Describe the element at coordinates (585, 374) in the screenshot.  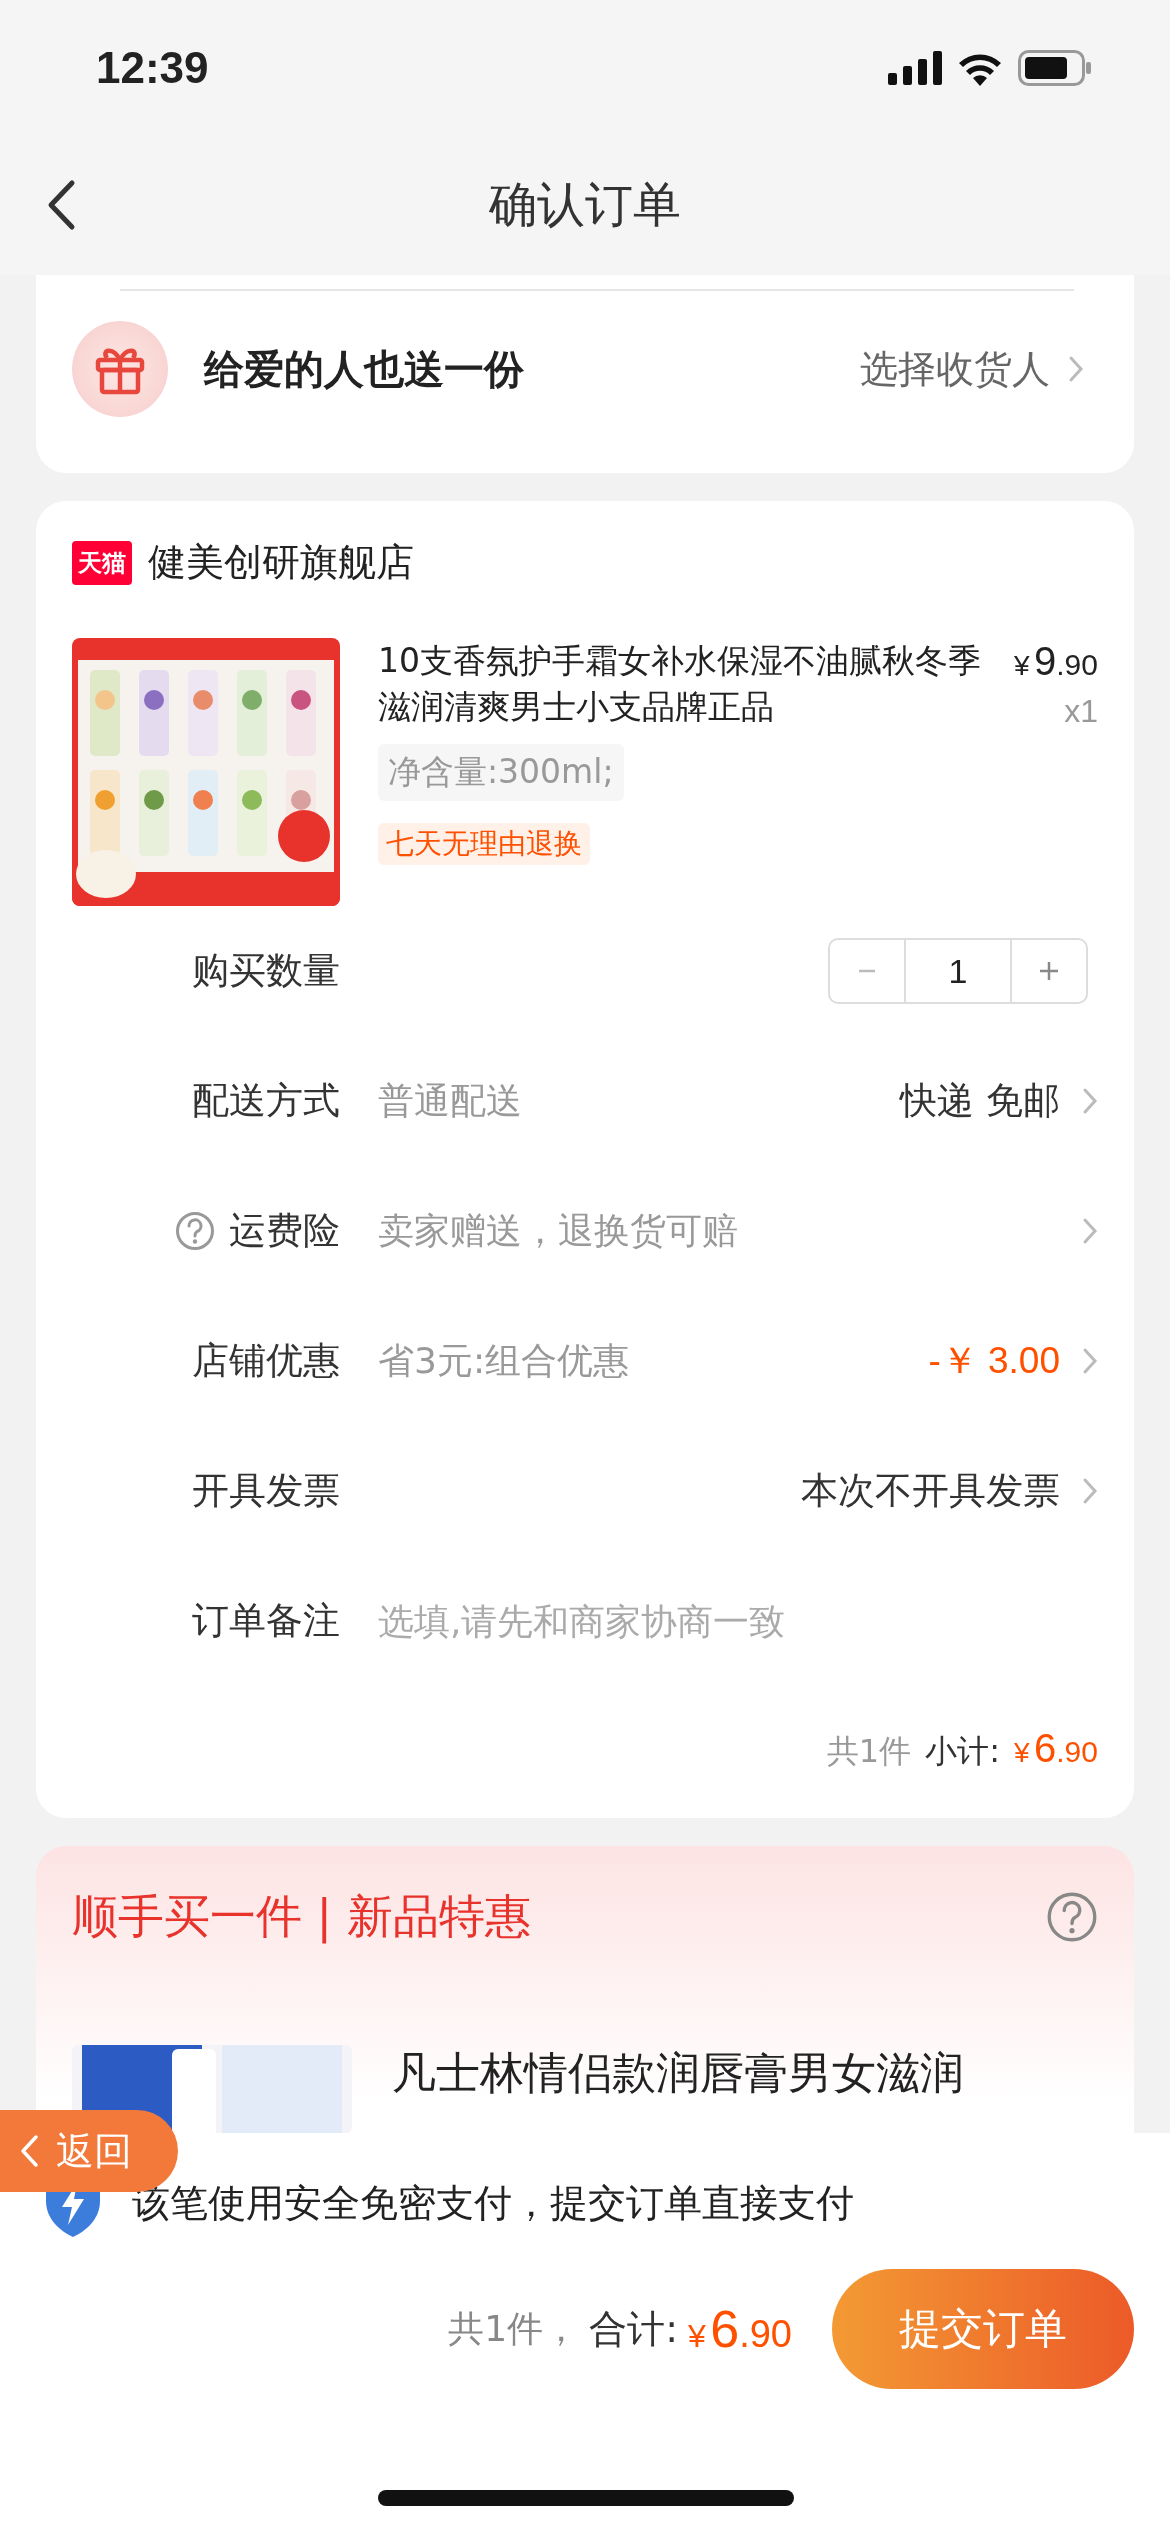
I see `gift-card: 给爱的人也送一份 选择收货人` at that location.